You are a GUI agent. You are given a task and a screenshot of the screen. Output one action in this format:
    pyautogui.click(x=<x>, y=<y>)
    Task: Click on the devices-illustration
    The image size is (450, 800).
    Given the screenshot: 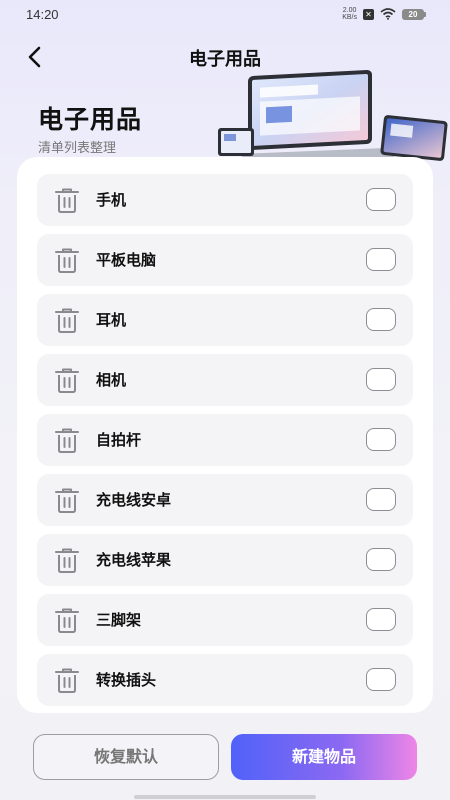 What is the action you would take?
    pyautogui.click(x=333, y=115)
    